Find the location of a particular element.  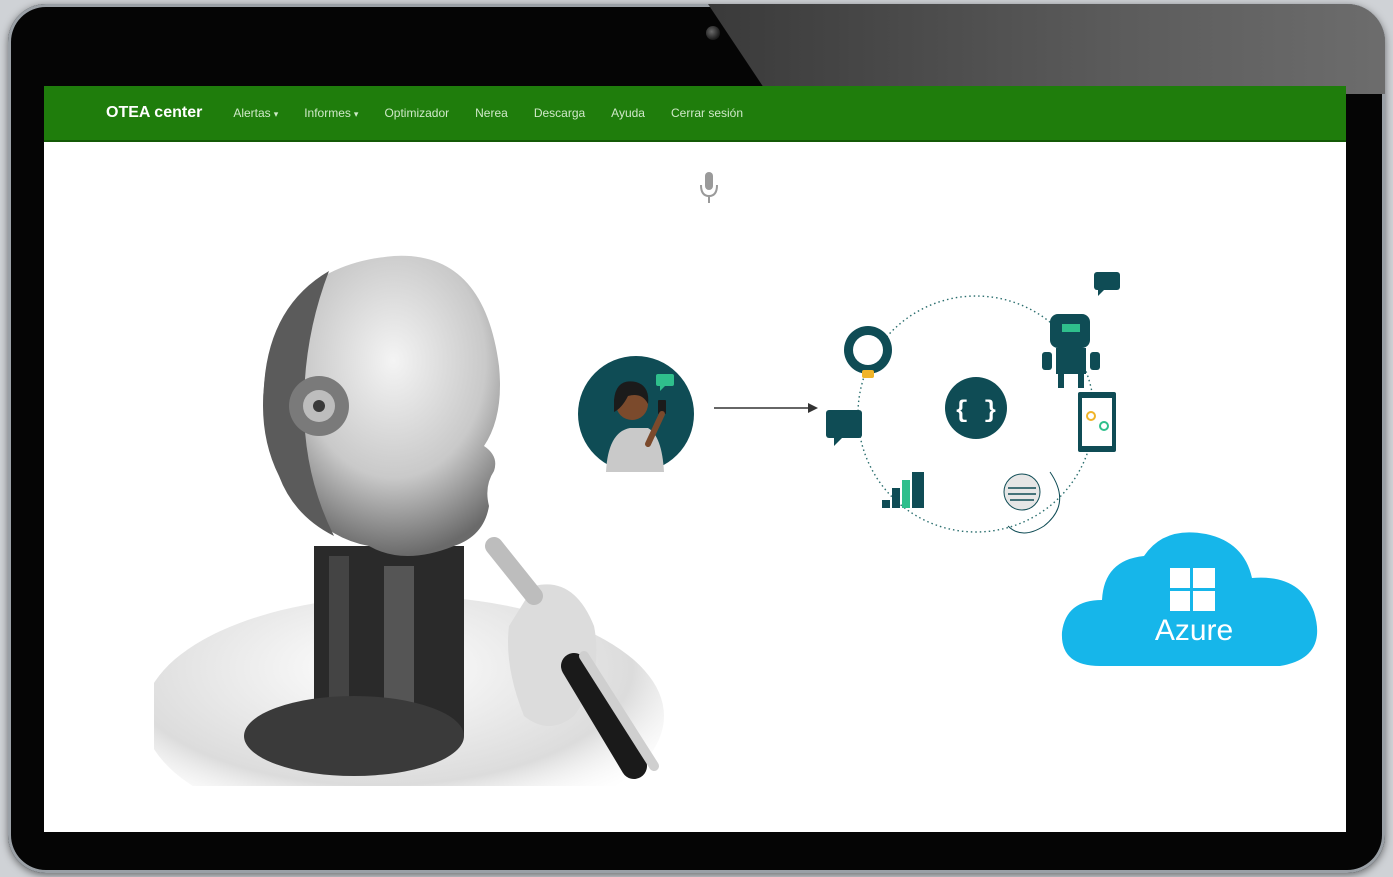

nav-cerrar-sesion: Cerrar sesión is located at coordinates (707, 113).